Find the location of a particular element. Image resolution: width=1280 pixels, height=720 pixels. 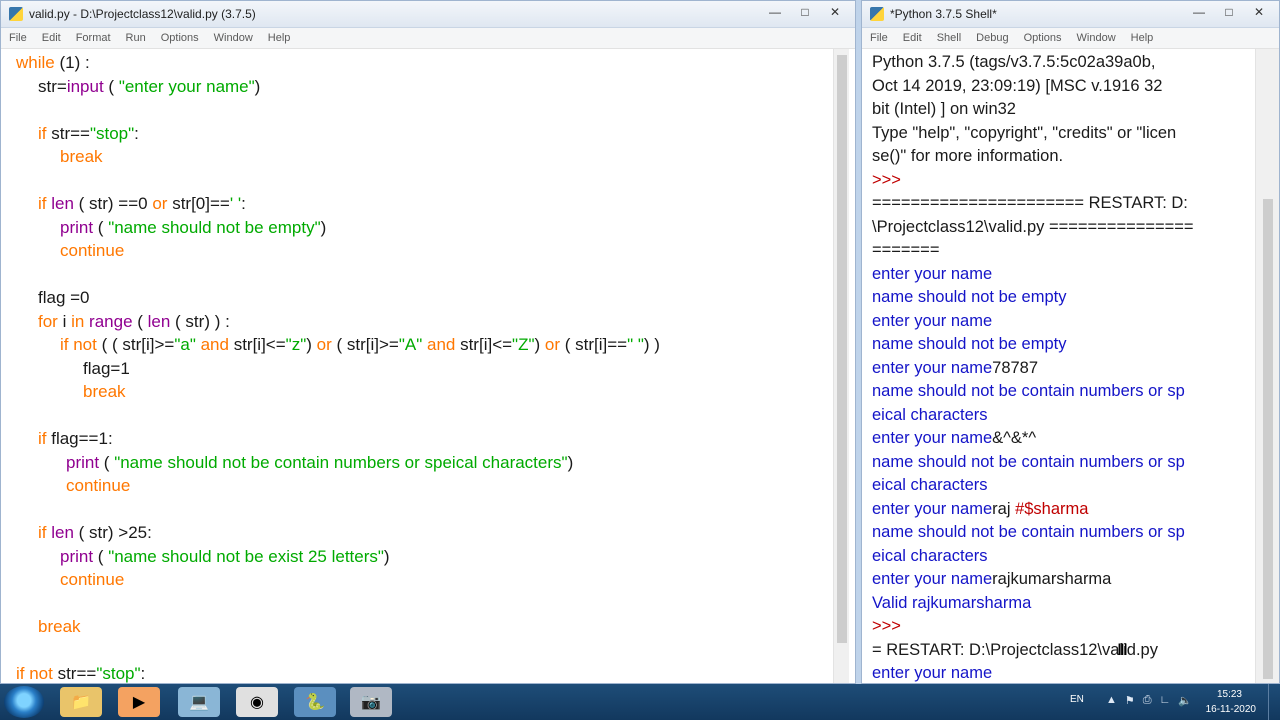

code-token: ( str[i]>= is located at coordinates (365, 344).